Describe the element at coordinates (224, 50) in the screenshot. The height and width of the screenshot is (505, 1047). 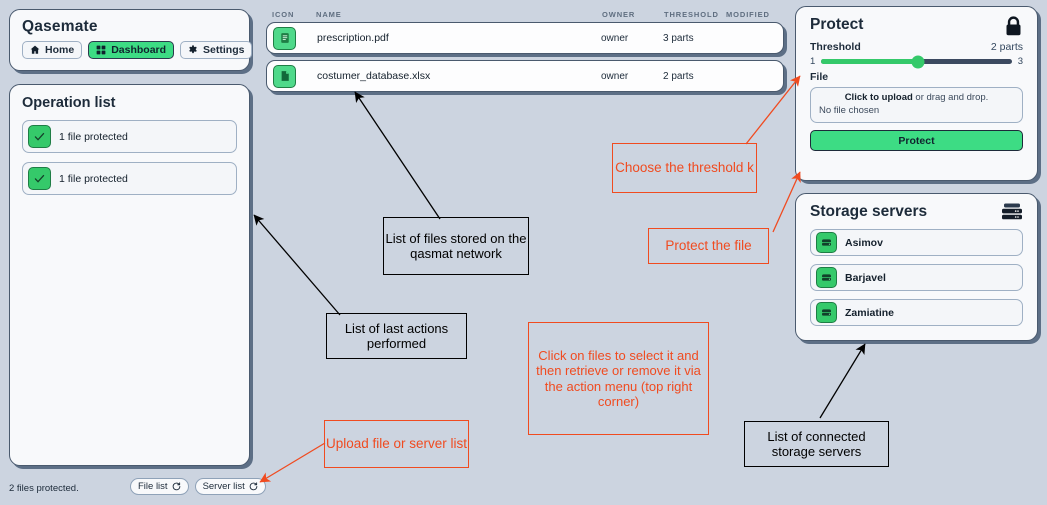
I see `nav-label-settings: Settings` at that location.